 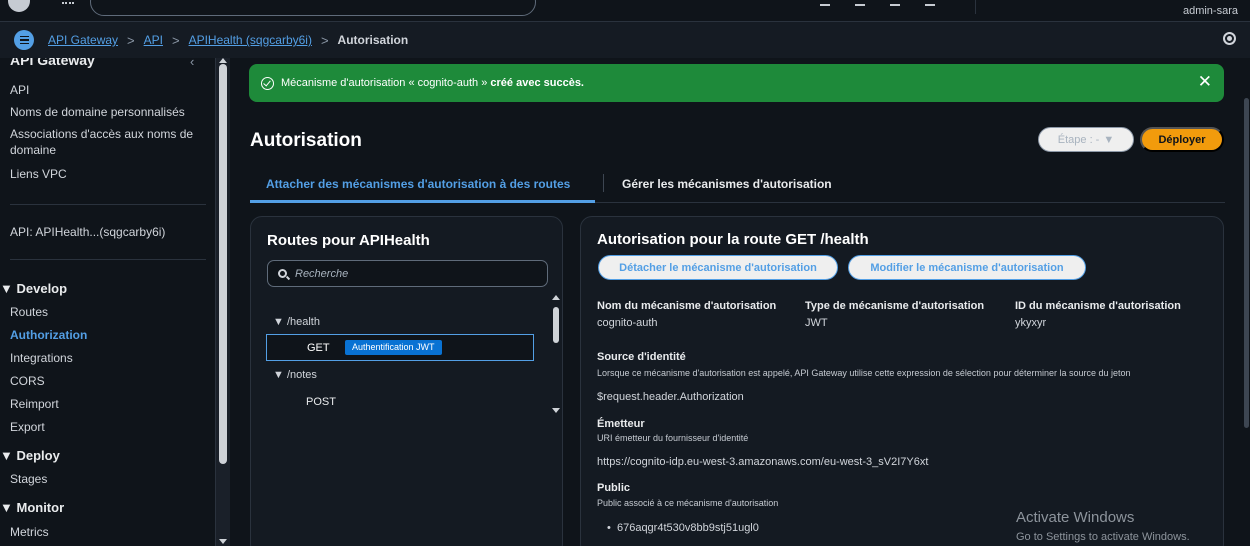 I want to click on search-input, so click(x=415, y=273).